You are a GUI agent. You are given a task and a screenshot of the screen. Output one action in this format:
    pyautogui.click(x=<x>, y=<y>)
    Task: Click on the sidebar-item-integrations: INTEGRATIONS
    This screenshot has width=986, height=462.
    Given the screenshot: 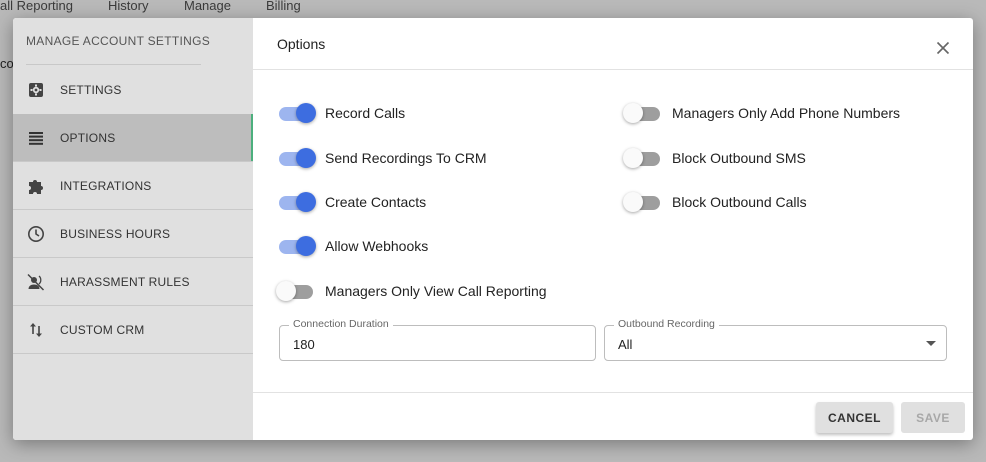 What is the action you would take?
    pyautogui.click(x=133, y=186)
    